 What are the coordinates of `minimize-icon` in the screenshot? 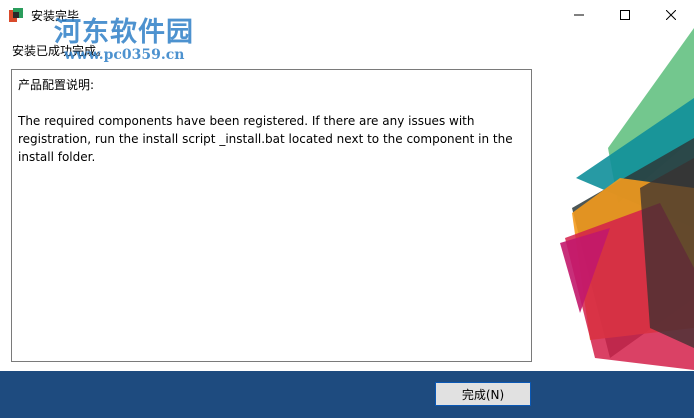 It's located at (579, 15).